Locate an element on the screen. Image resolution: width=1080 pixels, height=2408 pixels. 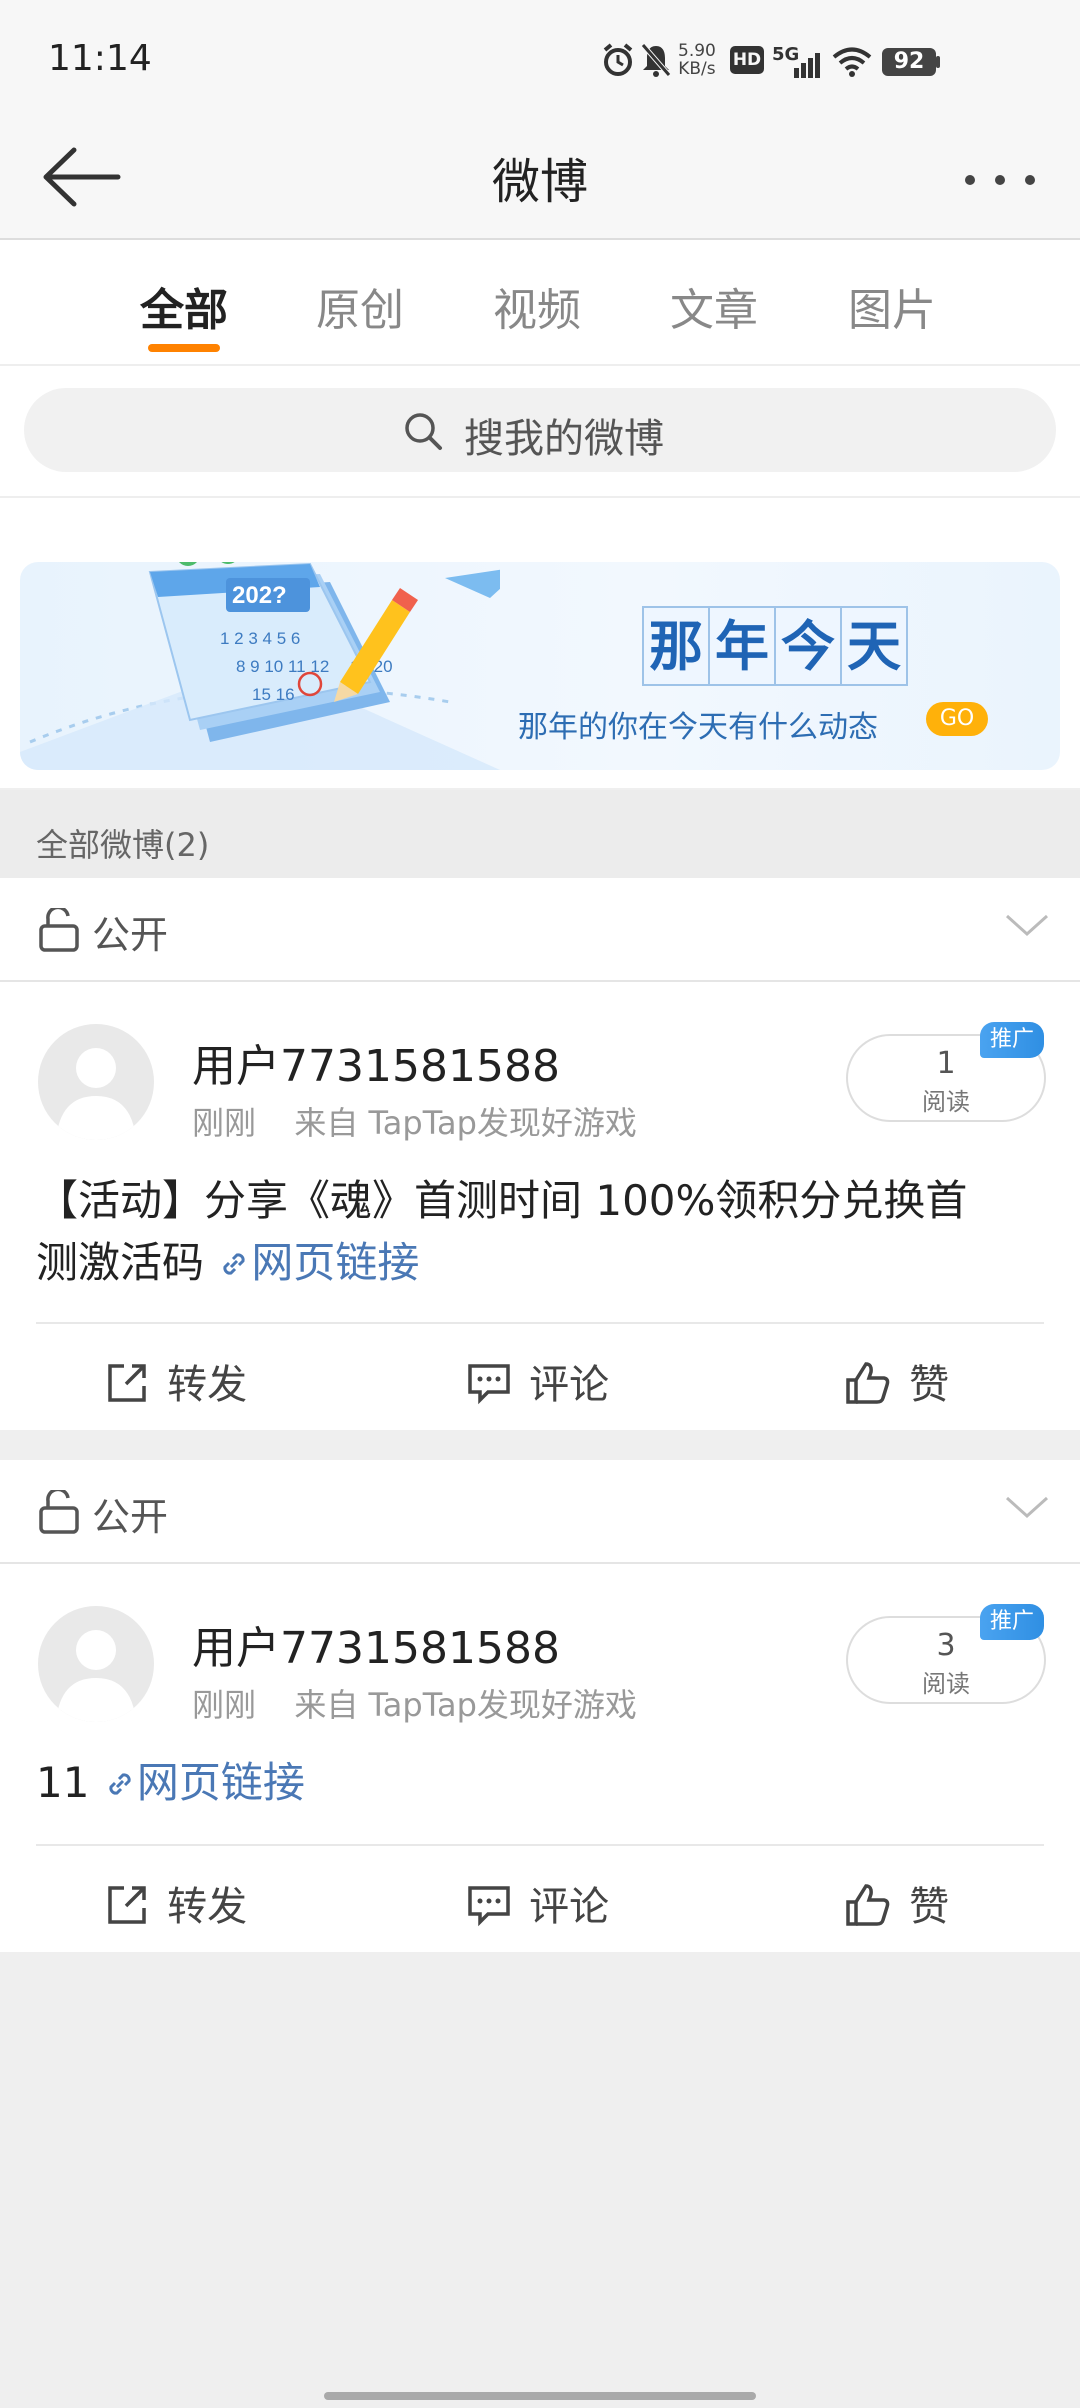
calendar-days-row1: 1 2 3 4 5 6 is located at coordinates (260, 638).